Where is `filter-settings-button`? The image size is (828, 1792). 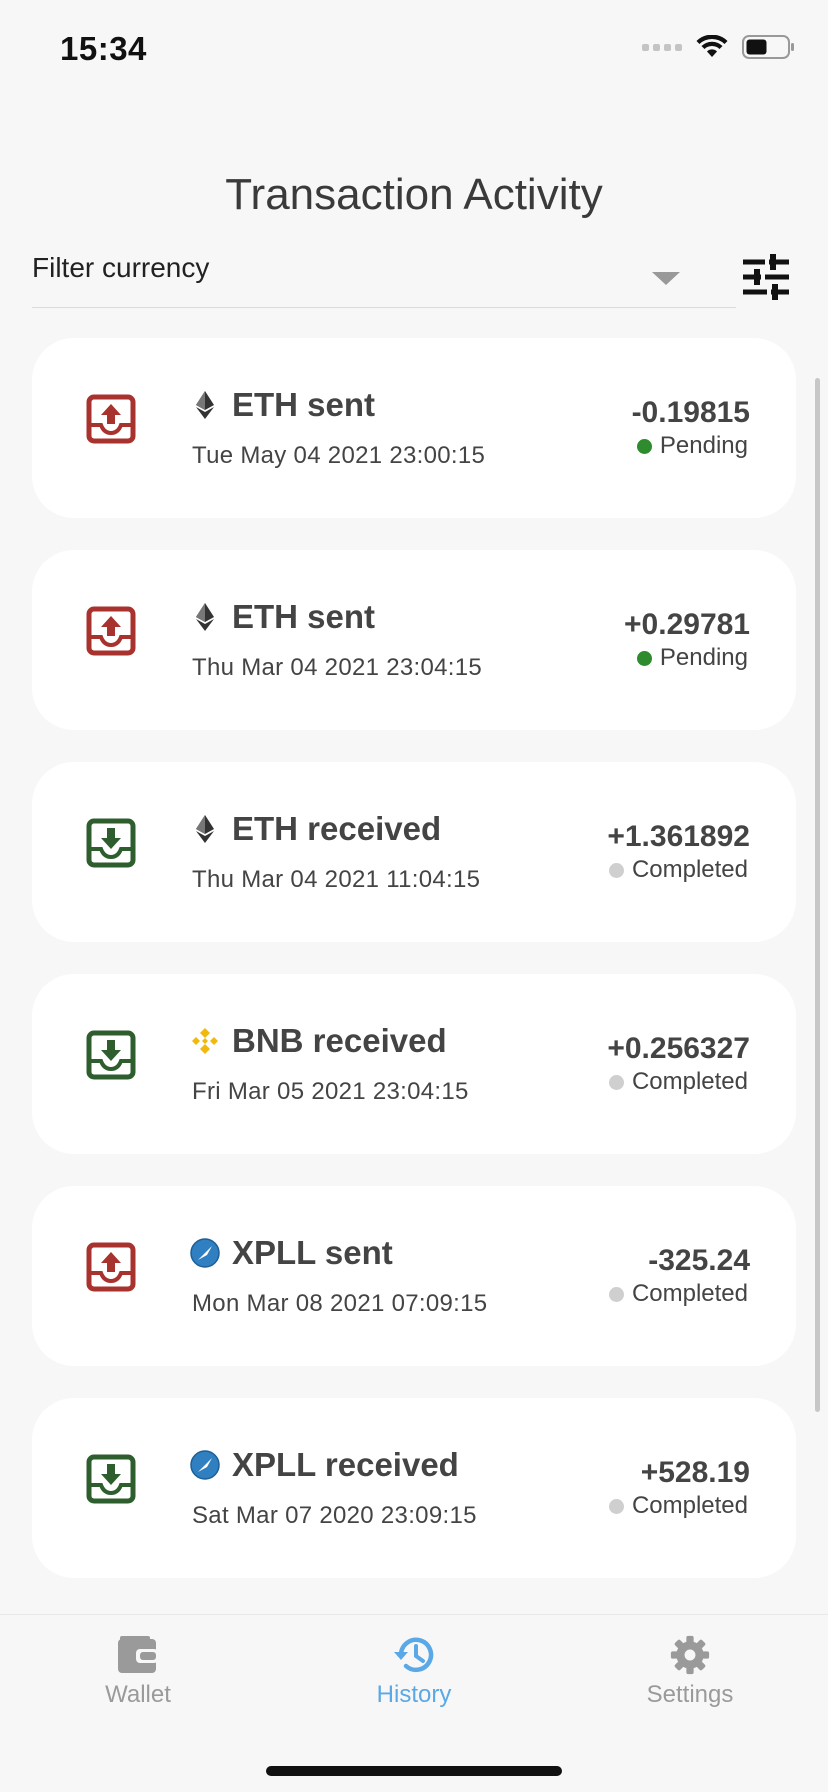
filter-settings-button is located at coordinates (766, 277).